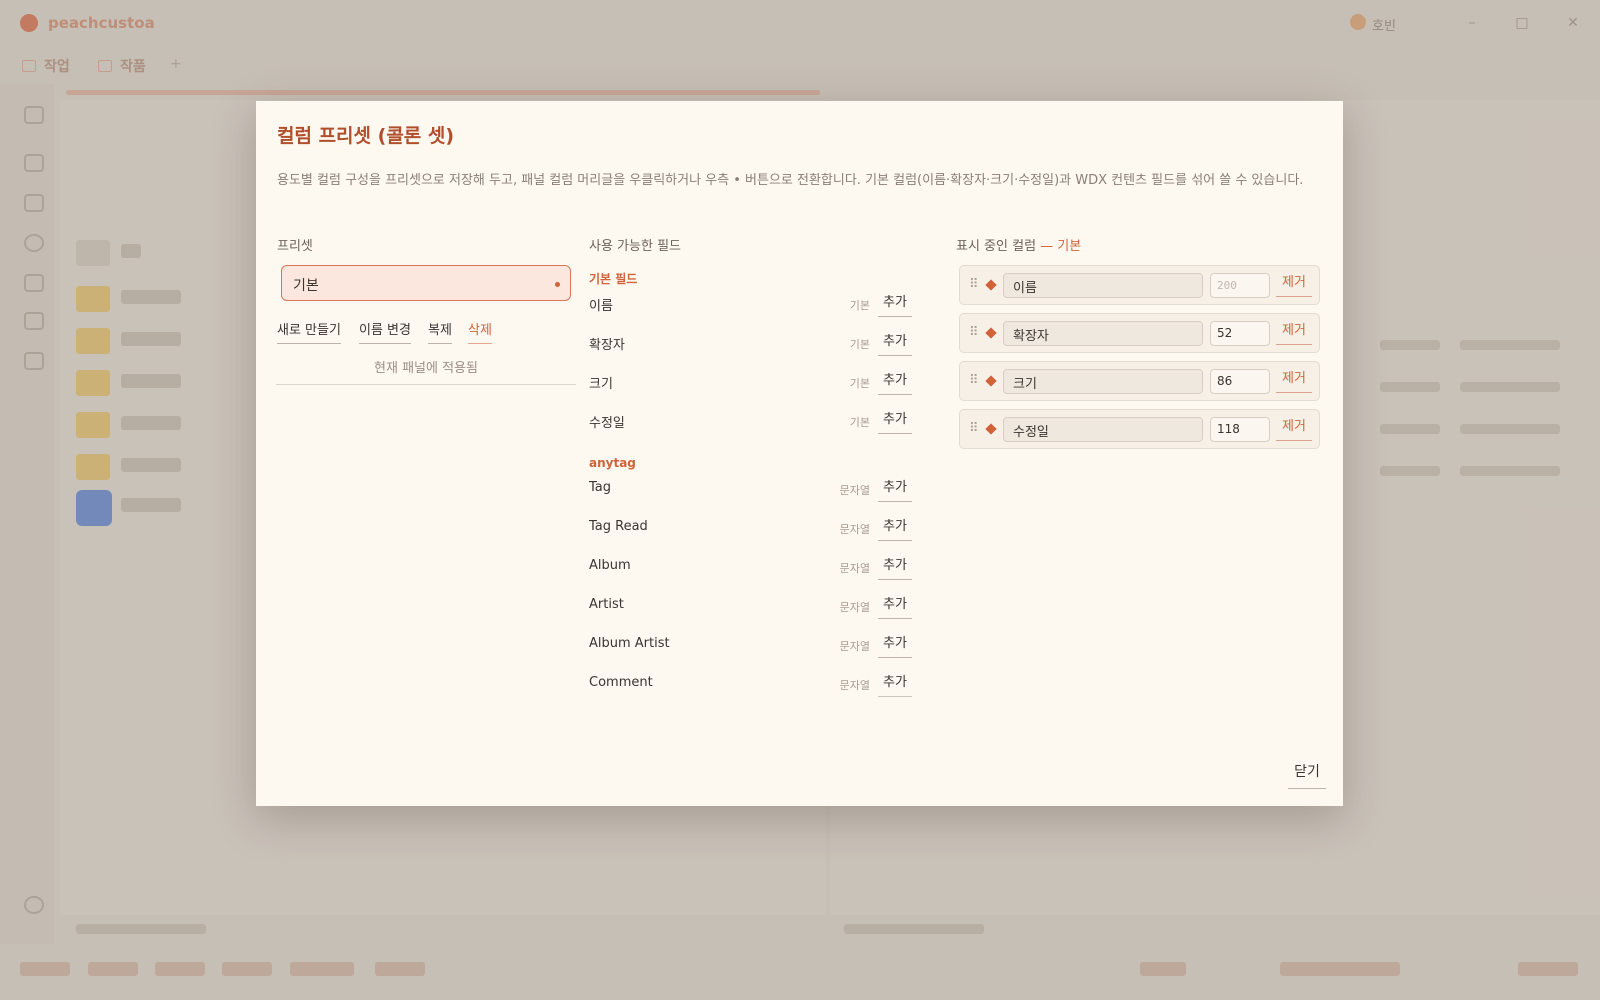 The height and width of the screenshot is (1000, 1600). I want to click on column-width-input: 200, so click(1240, 285).